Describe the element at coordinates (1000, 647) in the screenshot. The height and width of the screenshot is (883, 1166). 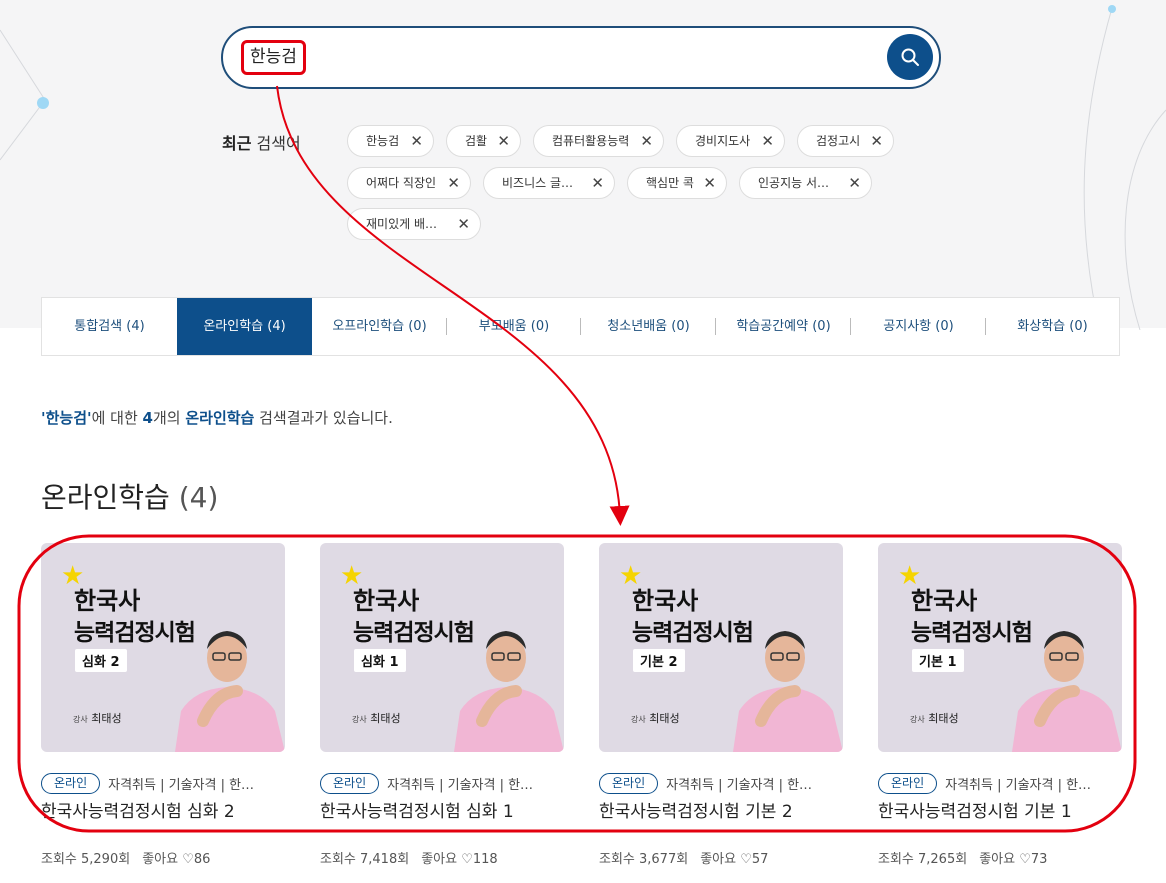
I see `course-thumbnail: ★ 한국사 능력검정시험 기본 1 강사 최태성` at that location.